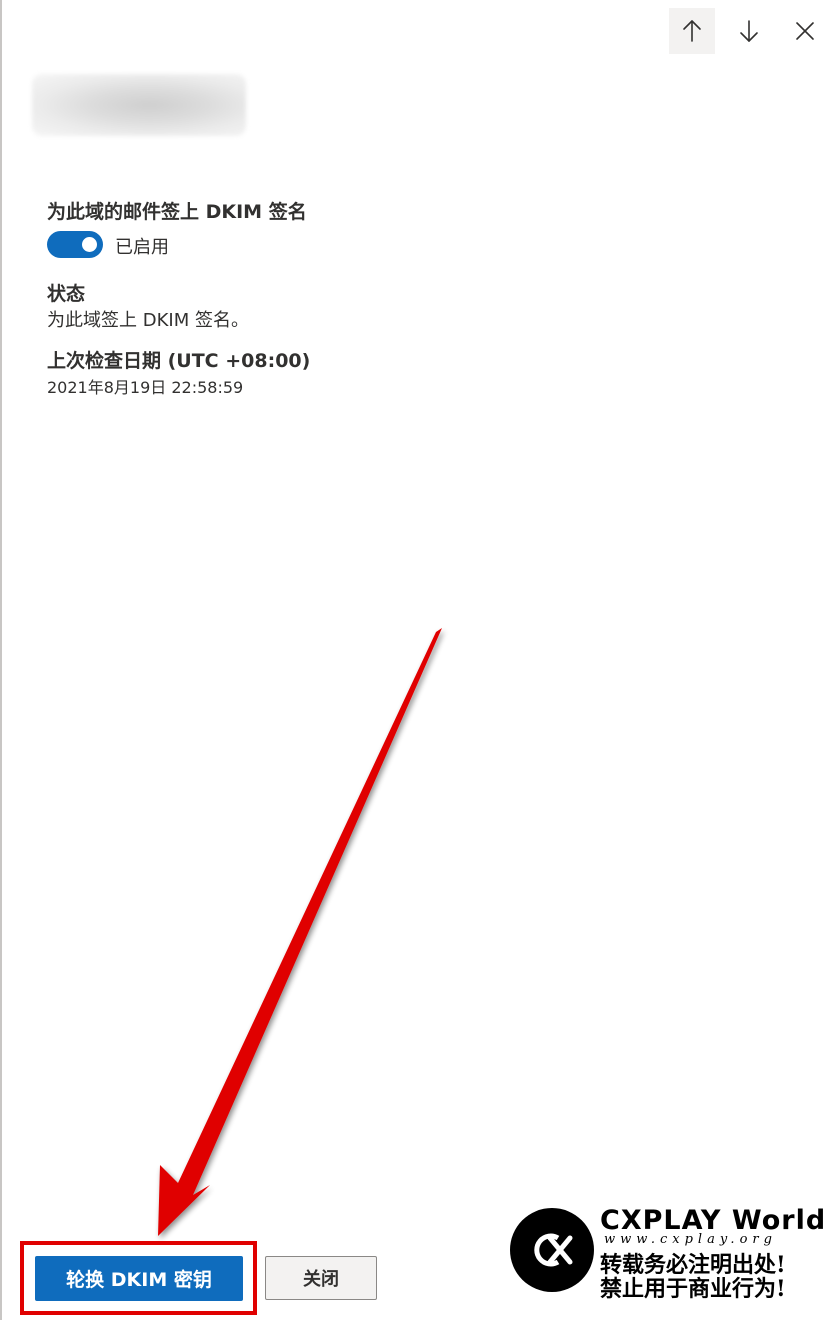  I want to click on dkim-sign-label: 为此域的邮件签上 DKIM 签名, so click(177, 212).